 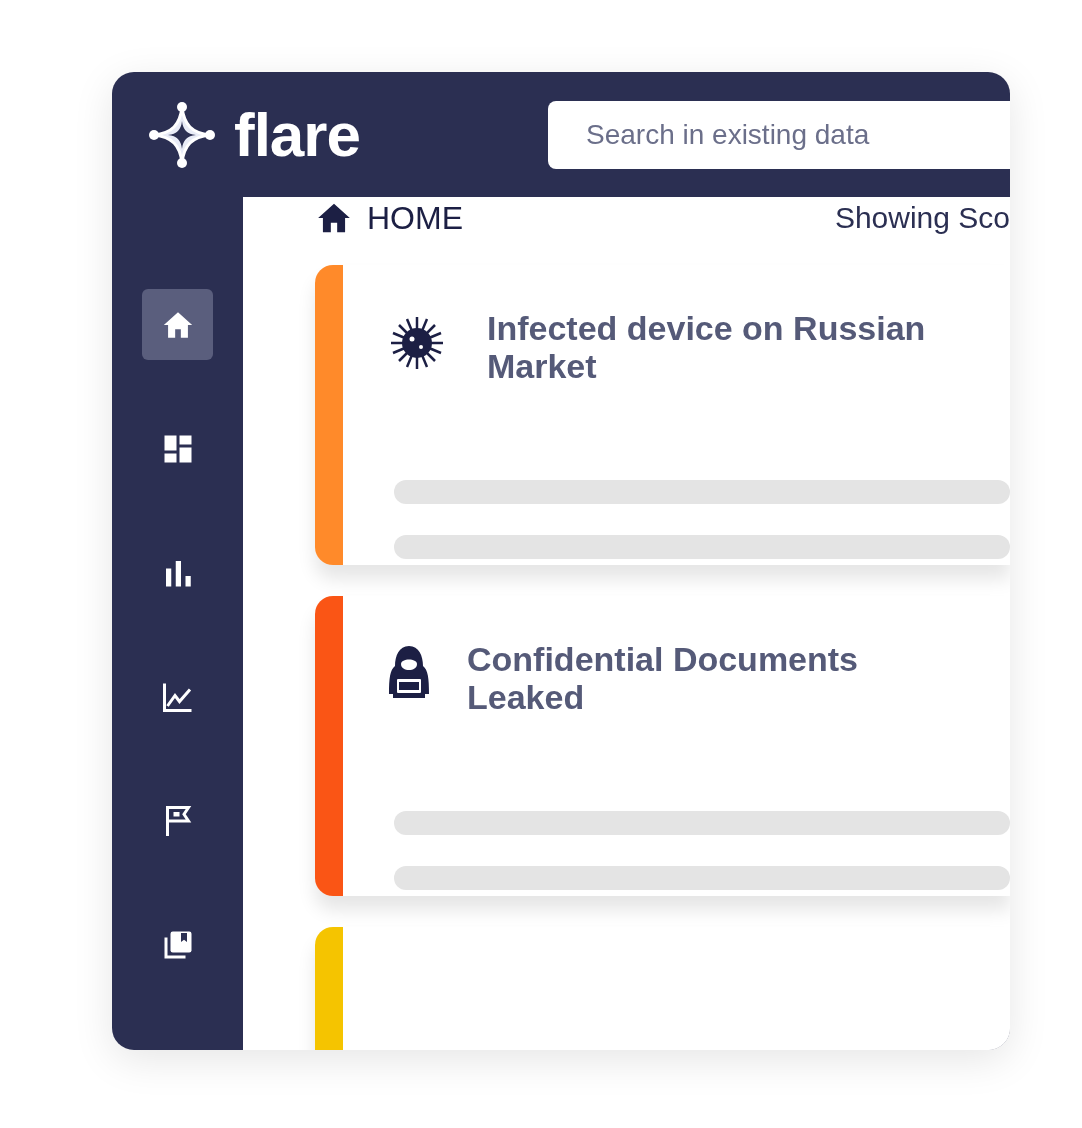 What do you see at coordinates (182, 134) in the screenshot?
I see `logo-star-icon` at bounding box center [182, 134].